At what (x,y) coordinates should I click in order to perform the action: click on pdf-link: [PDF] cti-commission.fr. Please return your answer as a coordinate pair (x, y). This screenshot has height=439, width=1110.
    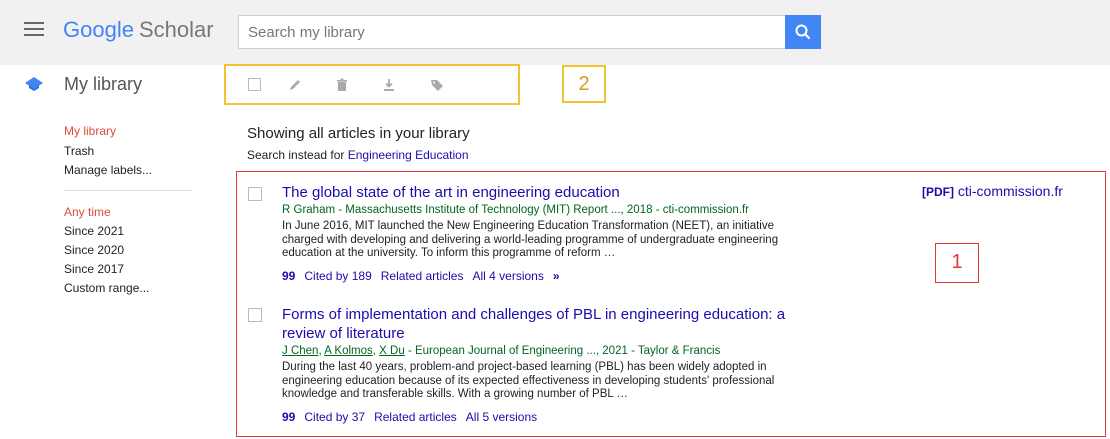
    Looking at the image, I should click on (992, 191).